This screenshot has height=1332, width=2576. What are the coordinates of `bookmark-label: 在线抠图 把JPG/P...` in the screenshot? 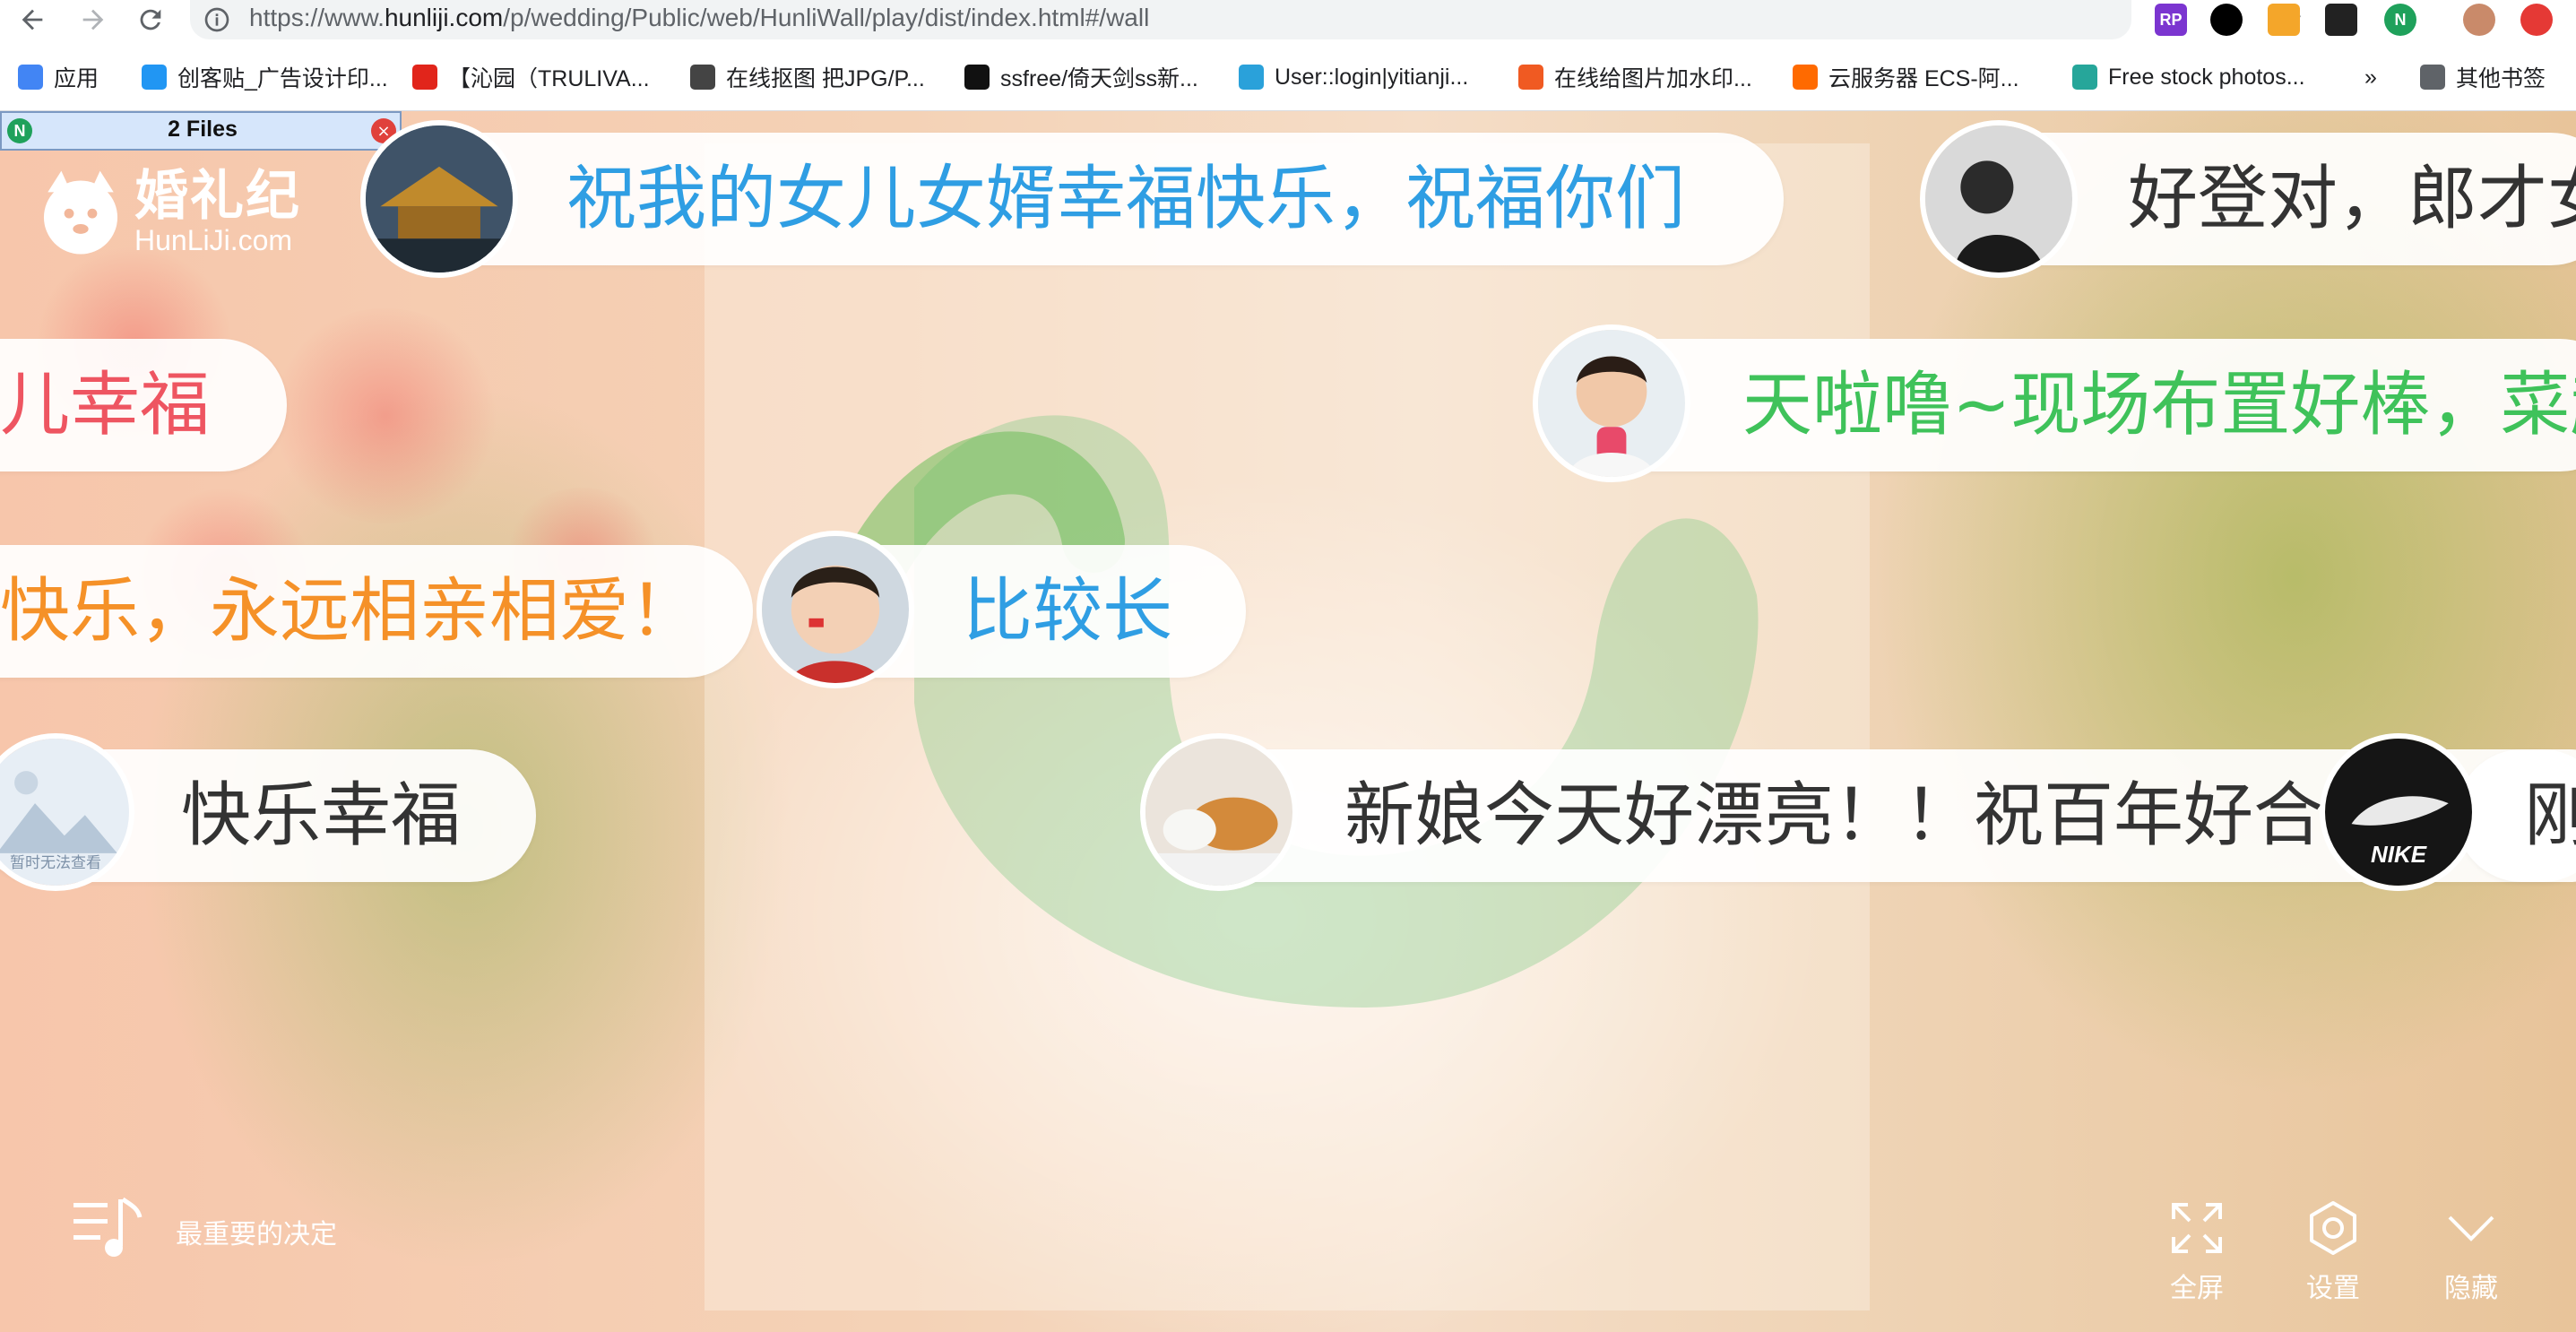 It's located at (825, 79).